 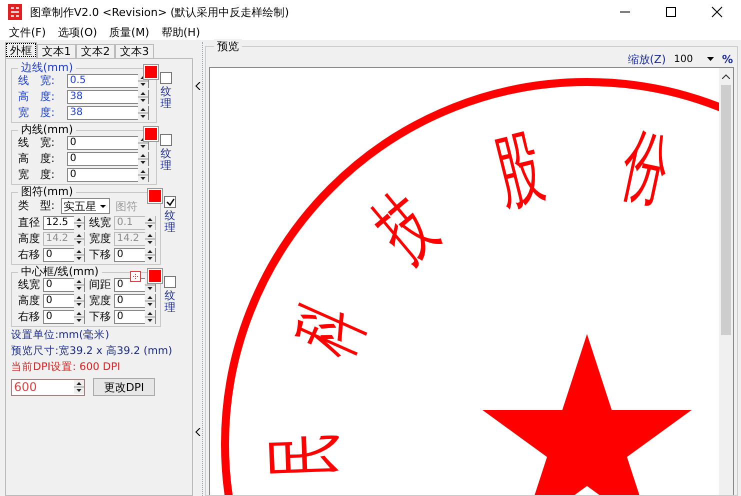 I want to click on window-title: 图章制作V2.0 <Revision> (默认采用中反走样绘制), so click(x=159, y=12).